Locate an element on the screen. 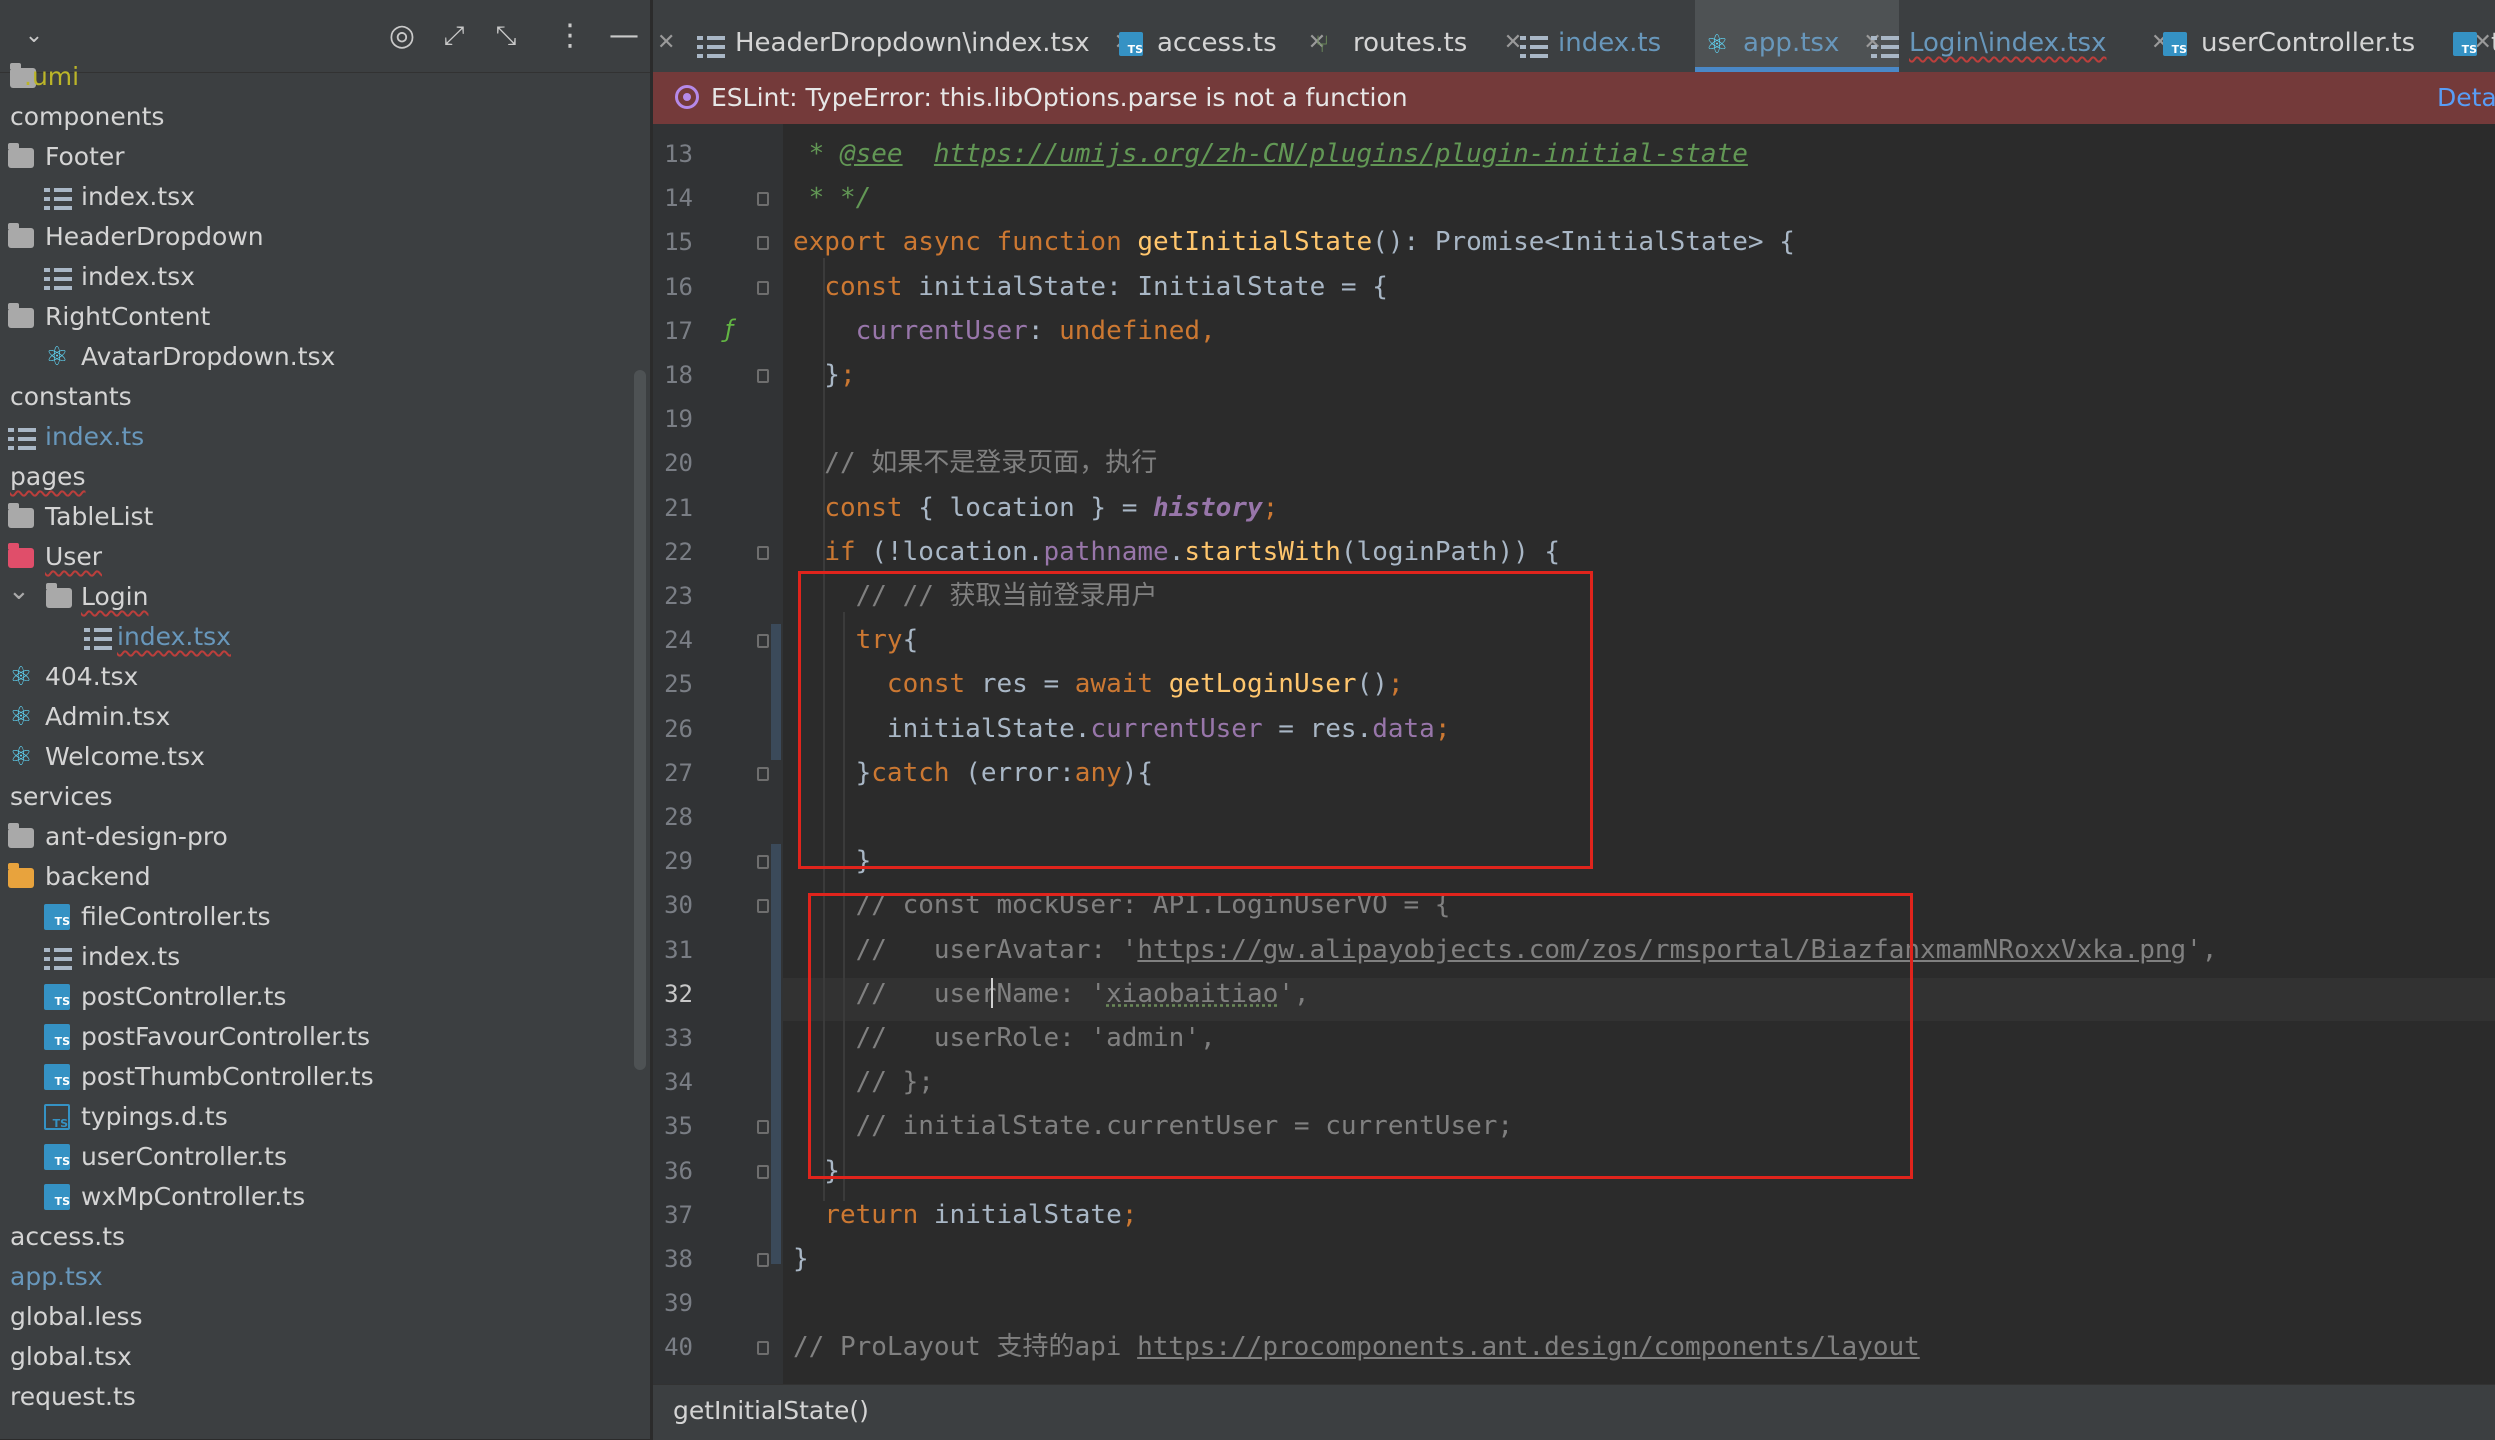 This screenshot has height=1440, width=2495. eslint-details-link: Detai is located at coordinates (2466, 98).